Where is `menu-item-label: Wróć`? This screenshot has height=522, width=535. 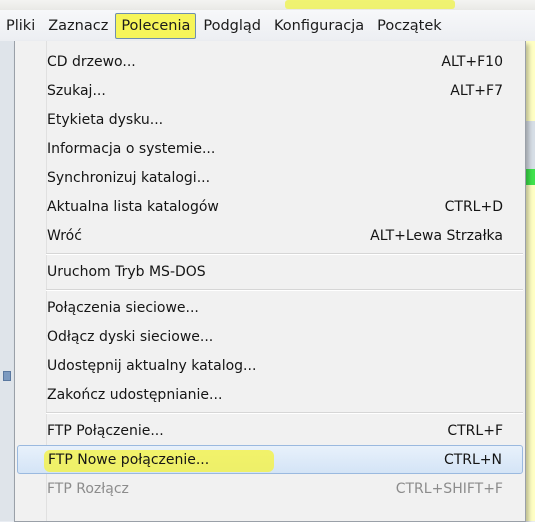 menu-item-label: Wróć is located at coordinates (64, 235).